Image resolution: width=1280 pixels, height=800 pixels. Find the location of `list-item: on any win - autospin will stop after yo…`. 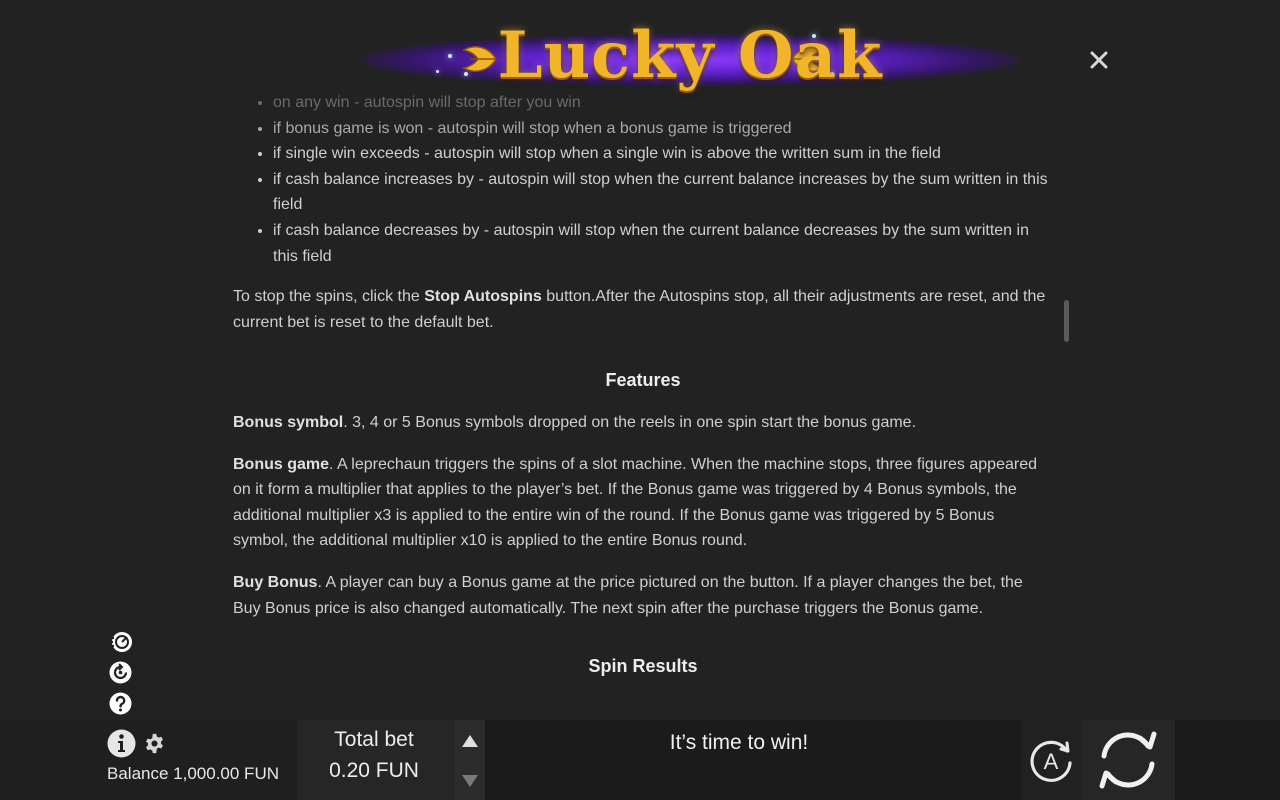

list-item: on any win - autospin will stop after yo… is located at coordinates (663, 103).